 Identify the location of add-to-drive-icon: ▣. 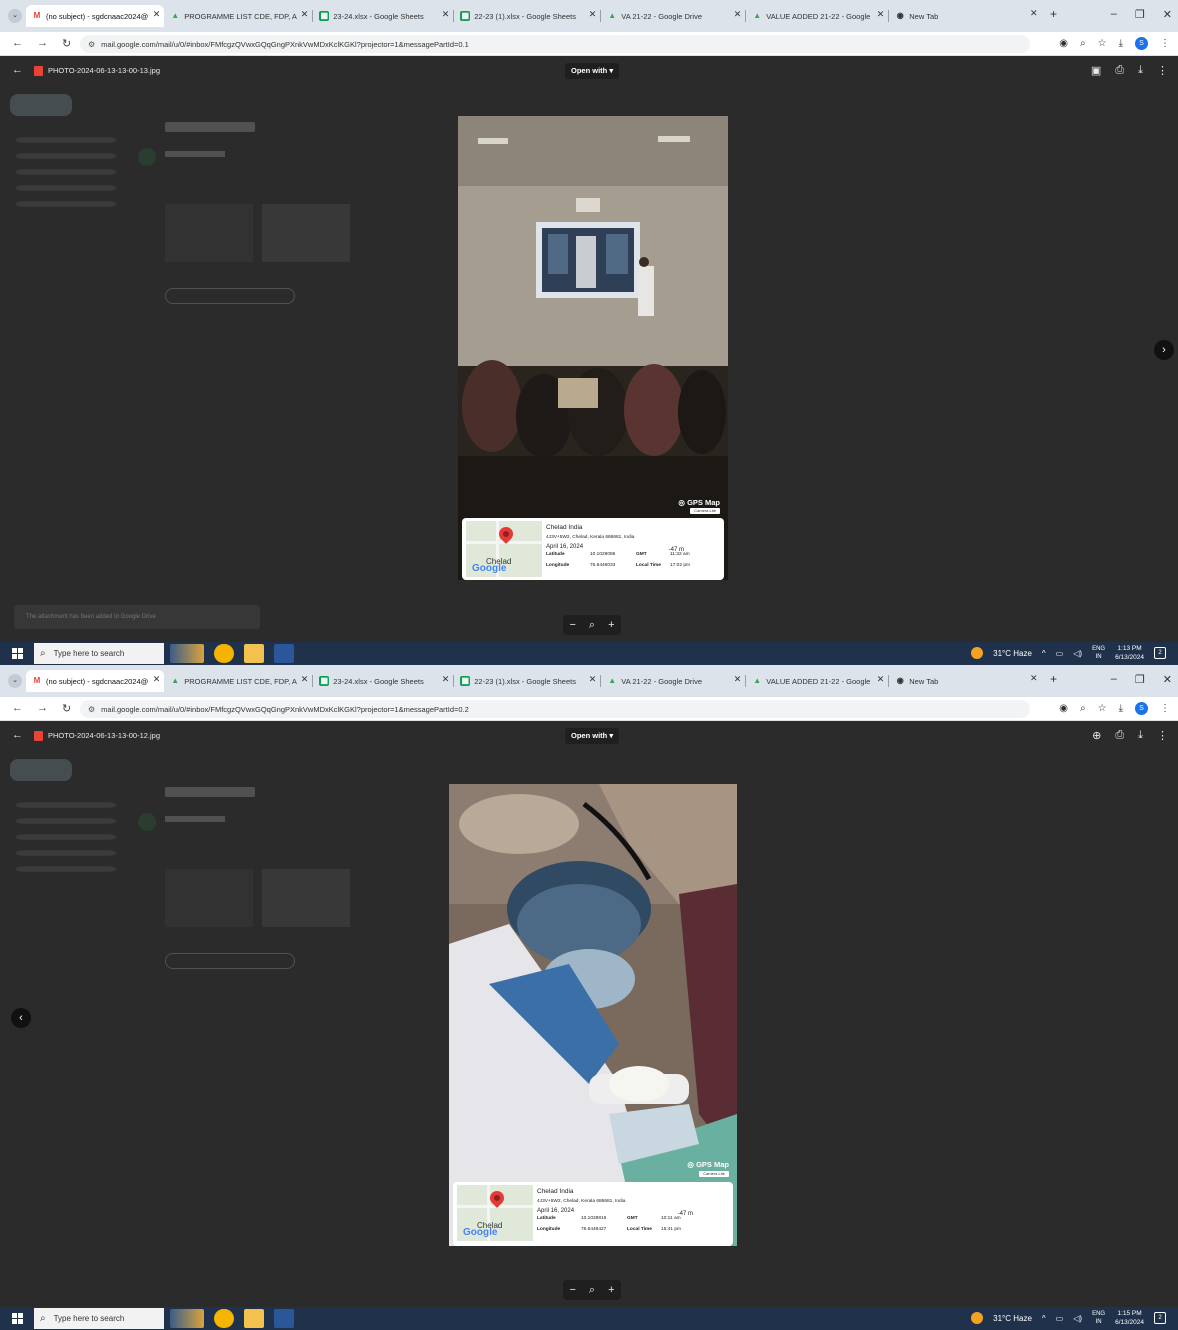
(1096, 70).